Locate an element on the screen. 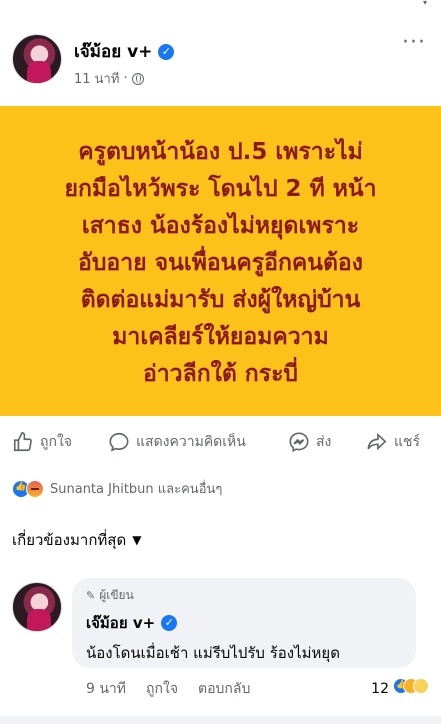 Image resolution: width=441 pixels, height=724 pixels. like-button: ถูกใจ is located at coordinates (42, 442).